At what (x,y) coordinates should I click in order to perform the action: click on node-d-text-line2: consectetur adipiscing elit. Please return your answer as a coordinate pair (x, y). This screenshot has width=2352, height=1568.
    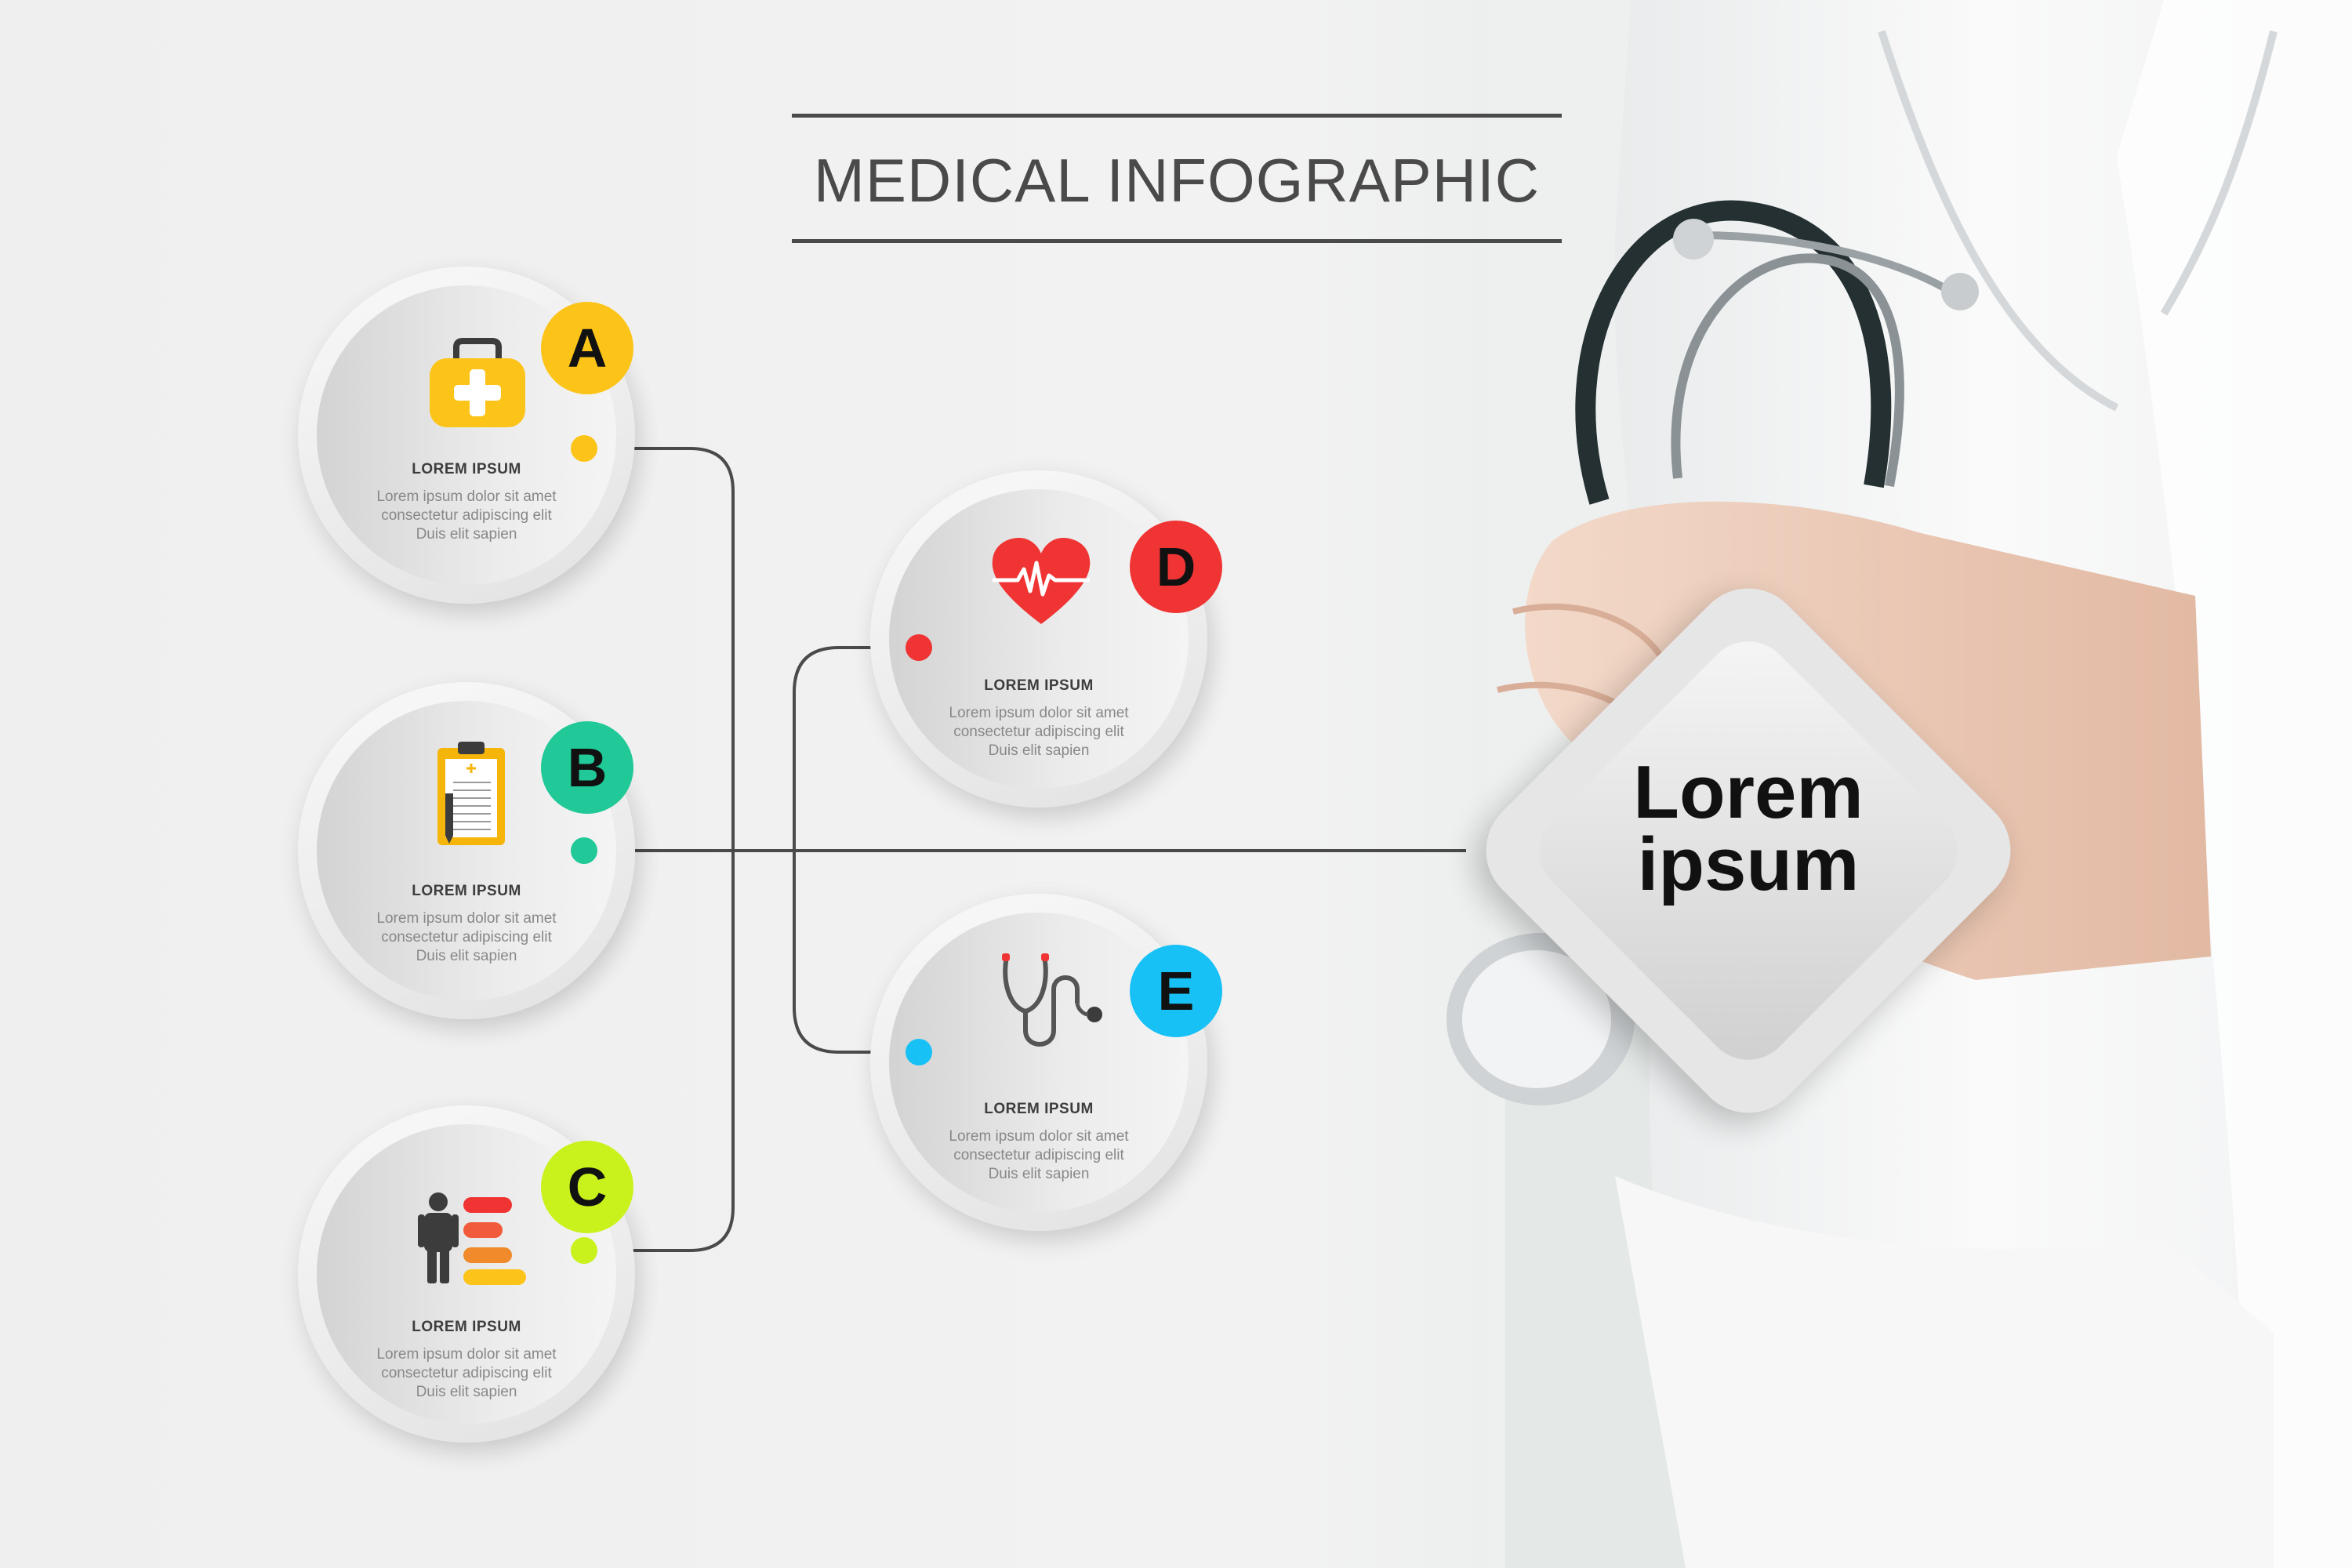
    Looking at the image, I should click on (1038, 732).